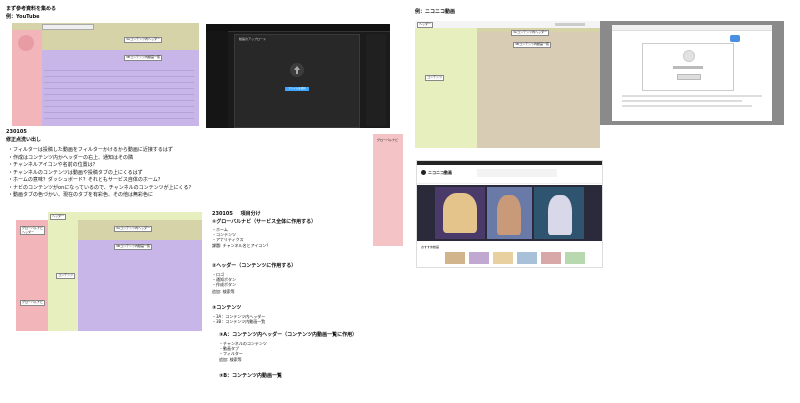 Image resolution: width=800 pixels, height=403 pixels. I want to click on section3-item: ・3B：コンテンツ内動画一覧, so click(239, 321).